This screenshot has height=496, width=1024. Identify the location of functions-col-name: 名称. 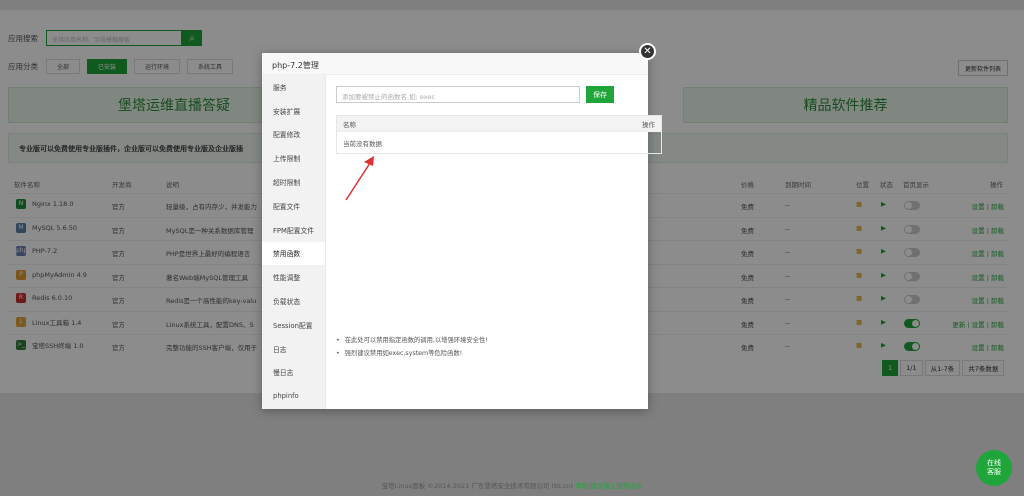
(349, 124).